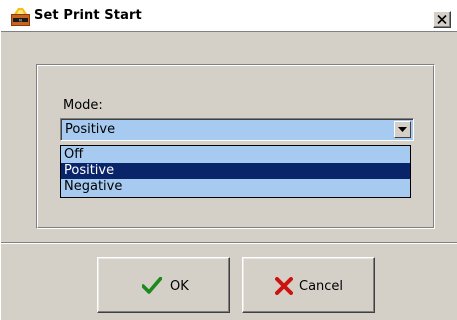 The height and width of the screenshot is (320, 457). I want to click on cancel-button-label: Cancel, so click(321, 286).